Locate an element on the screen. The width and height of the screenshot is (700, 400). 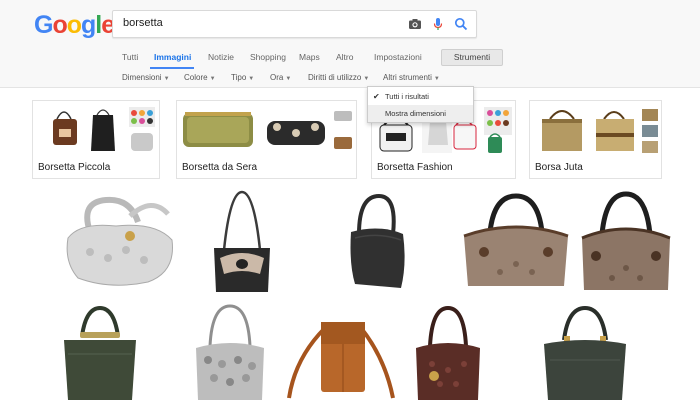
altri-strumenti-menu: ✔ Tutti i risultati Mostra dimensioni is located at coordinates (420, 104).